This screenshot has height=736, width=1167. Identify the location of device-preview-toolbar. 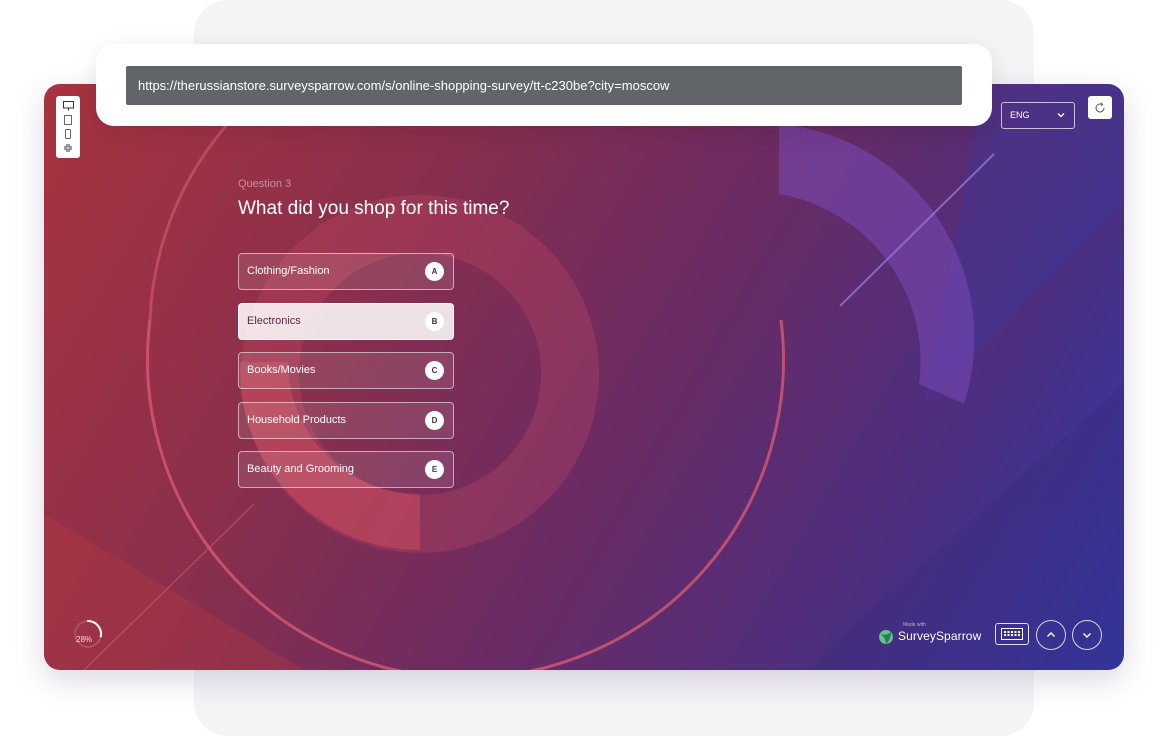
(68, 127).